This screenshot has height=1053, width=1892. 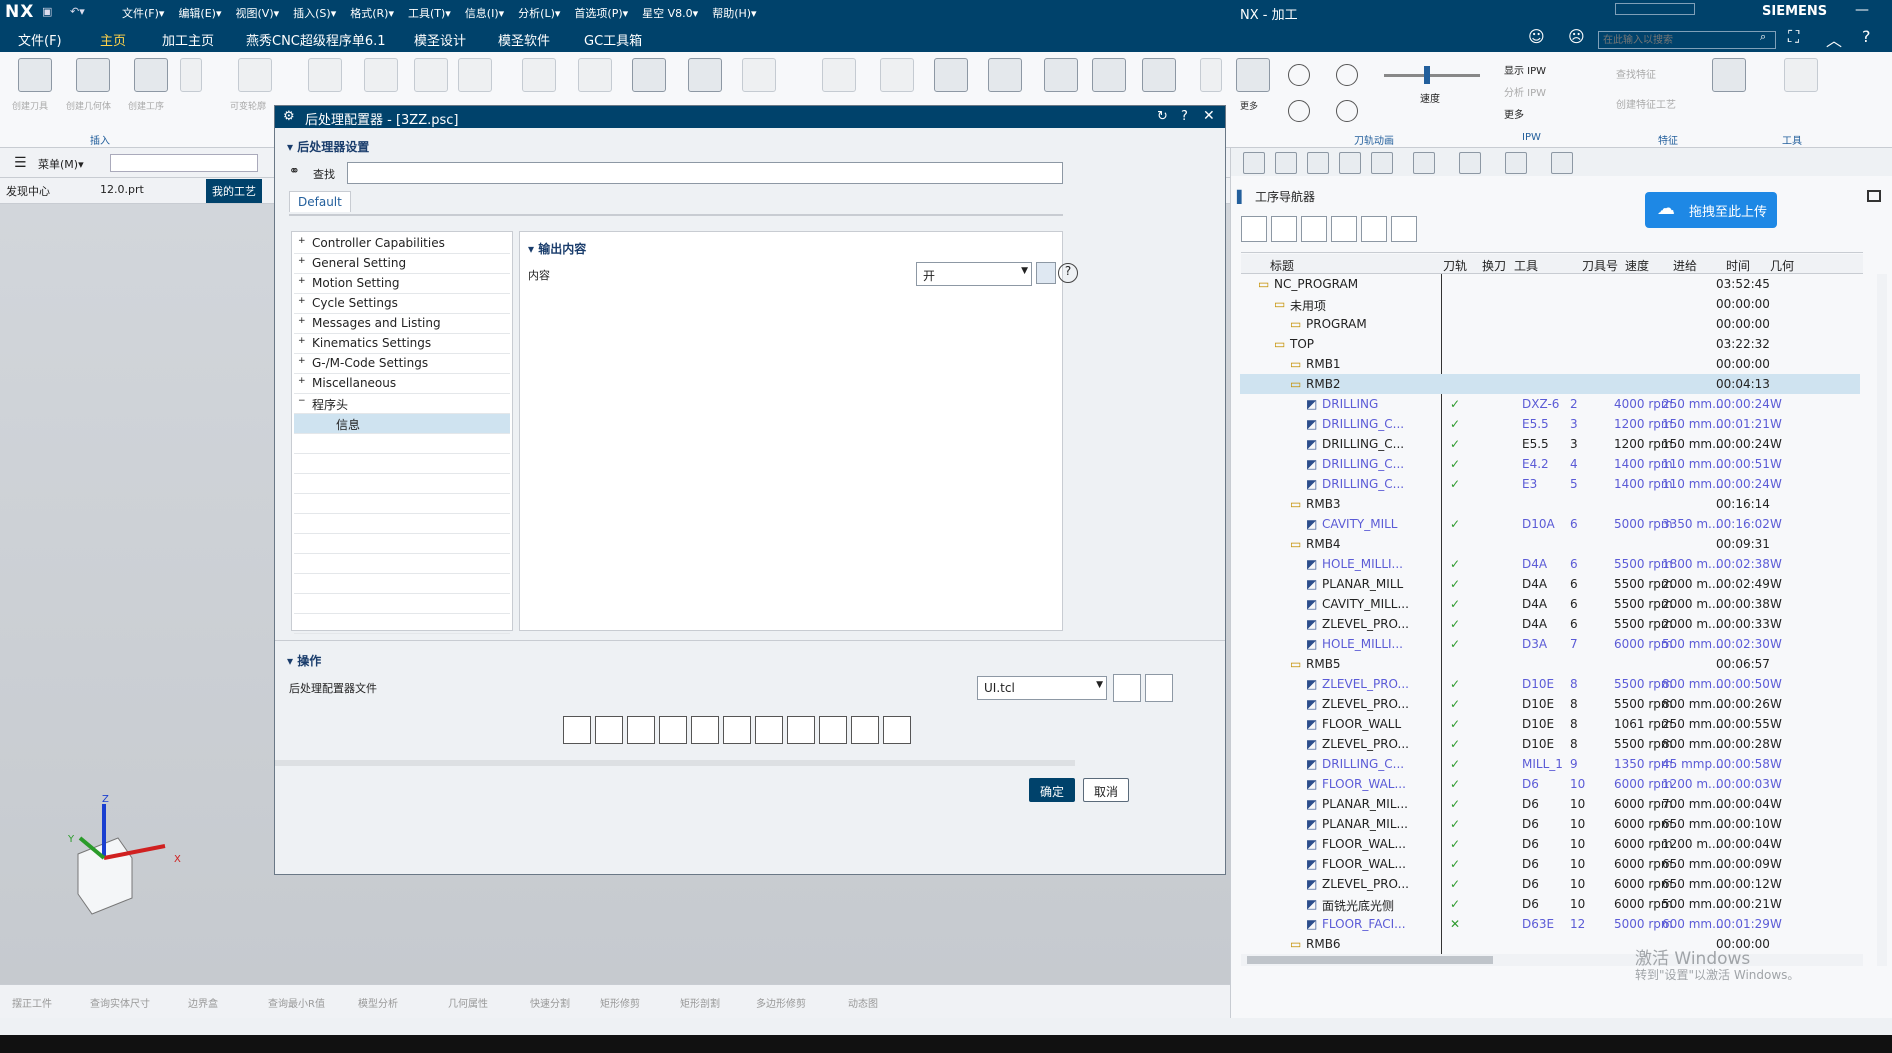 I want to click on settings-icon, so click(x=673, y=730).